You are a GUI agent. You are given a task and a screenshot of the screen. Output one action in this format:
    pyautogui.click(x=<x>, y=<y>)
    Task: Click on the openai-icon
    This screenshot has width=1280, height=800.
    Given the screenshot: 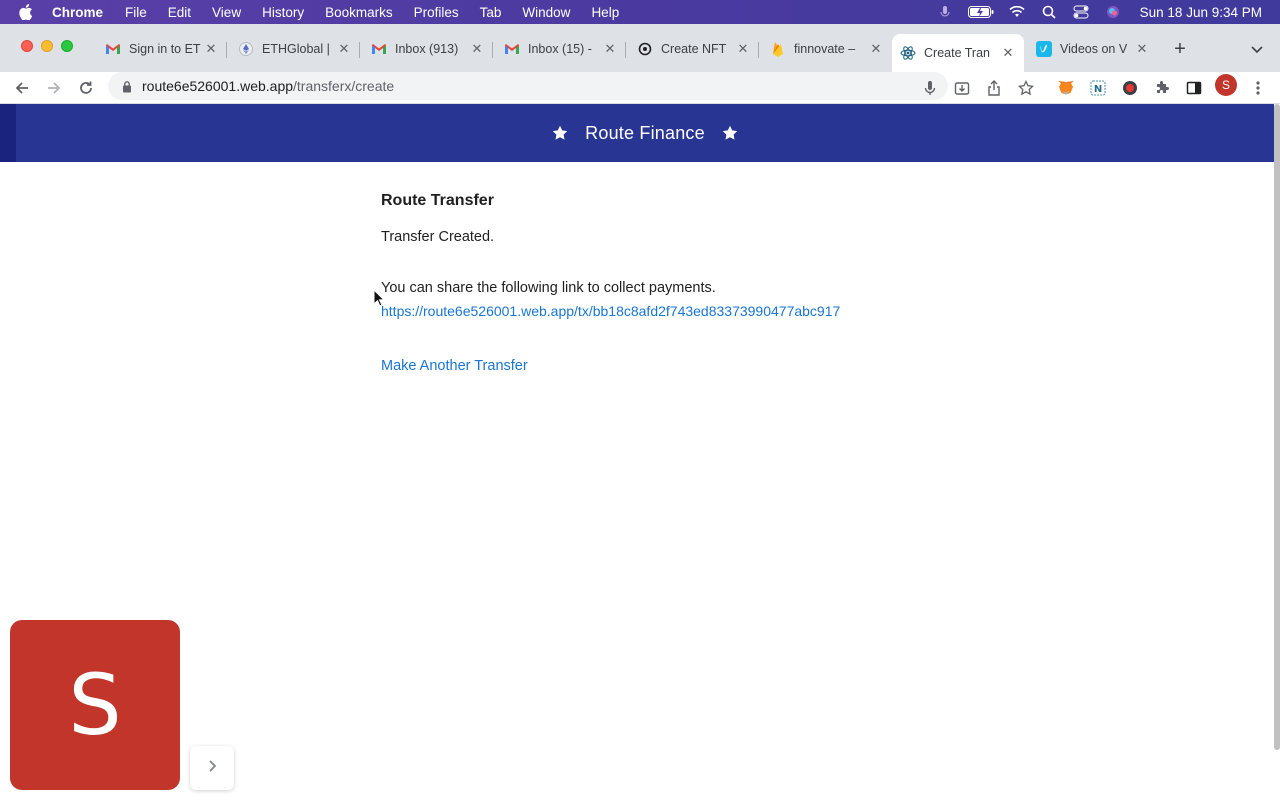 What is the action you would take?
    pyautogui.click(x=645, y=49)
    